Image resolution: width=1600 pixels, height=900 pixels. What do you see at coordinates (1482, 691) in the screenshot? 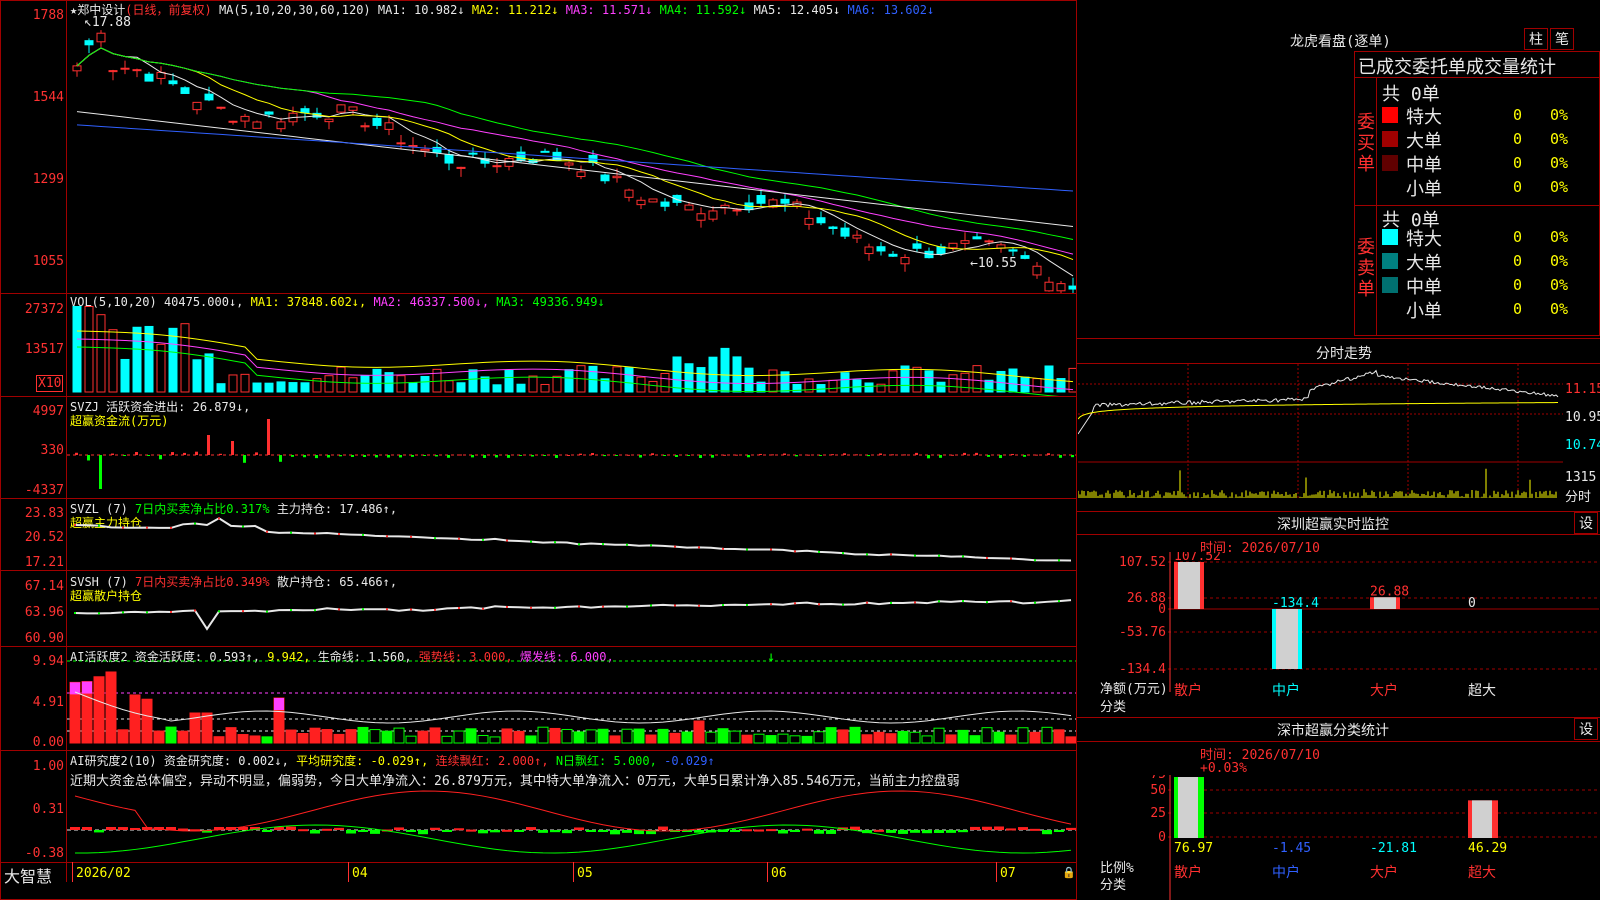
I see `mon-cat-4: 超大` at bounding box center [1482, 691].